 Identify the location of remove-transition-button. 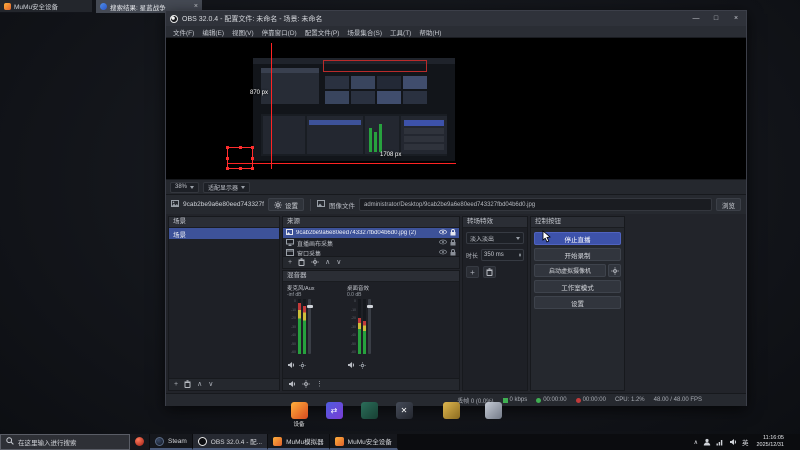
(489, 272).